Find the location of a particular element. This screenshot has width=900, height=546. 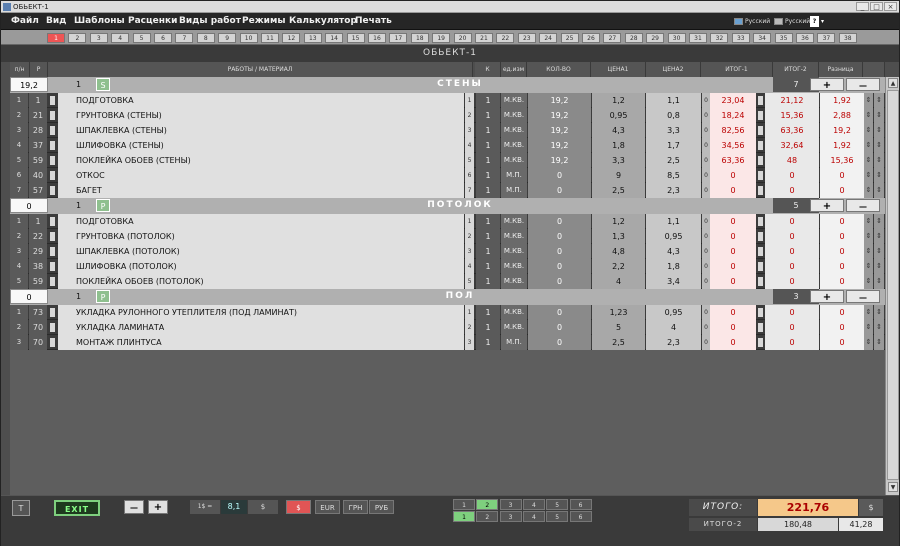

exchange-rate-field: 8,1 is located at coordinates (234, 507).